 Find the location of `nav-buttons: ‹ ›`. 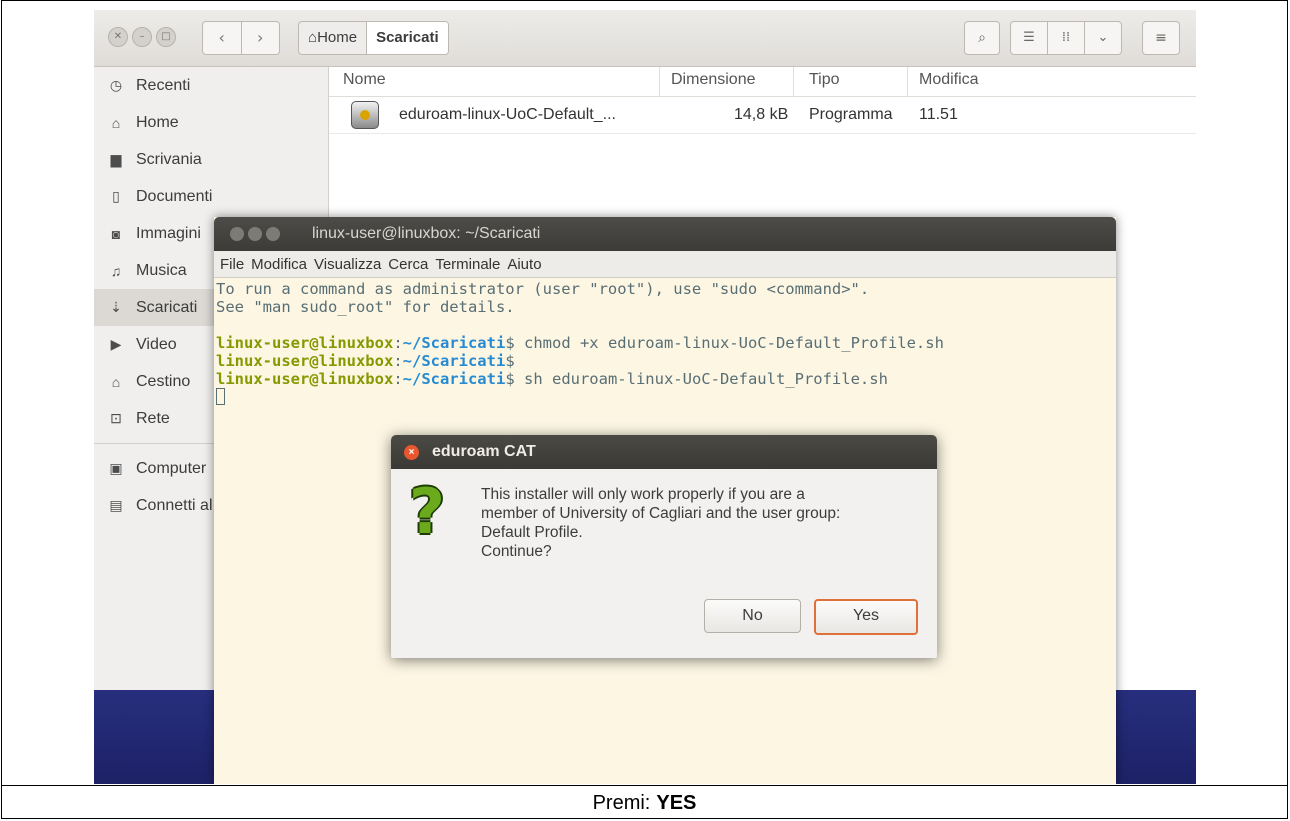

nav-buttons: ‹ › is located at coordinates (241, 38).